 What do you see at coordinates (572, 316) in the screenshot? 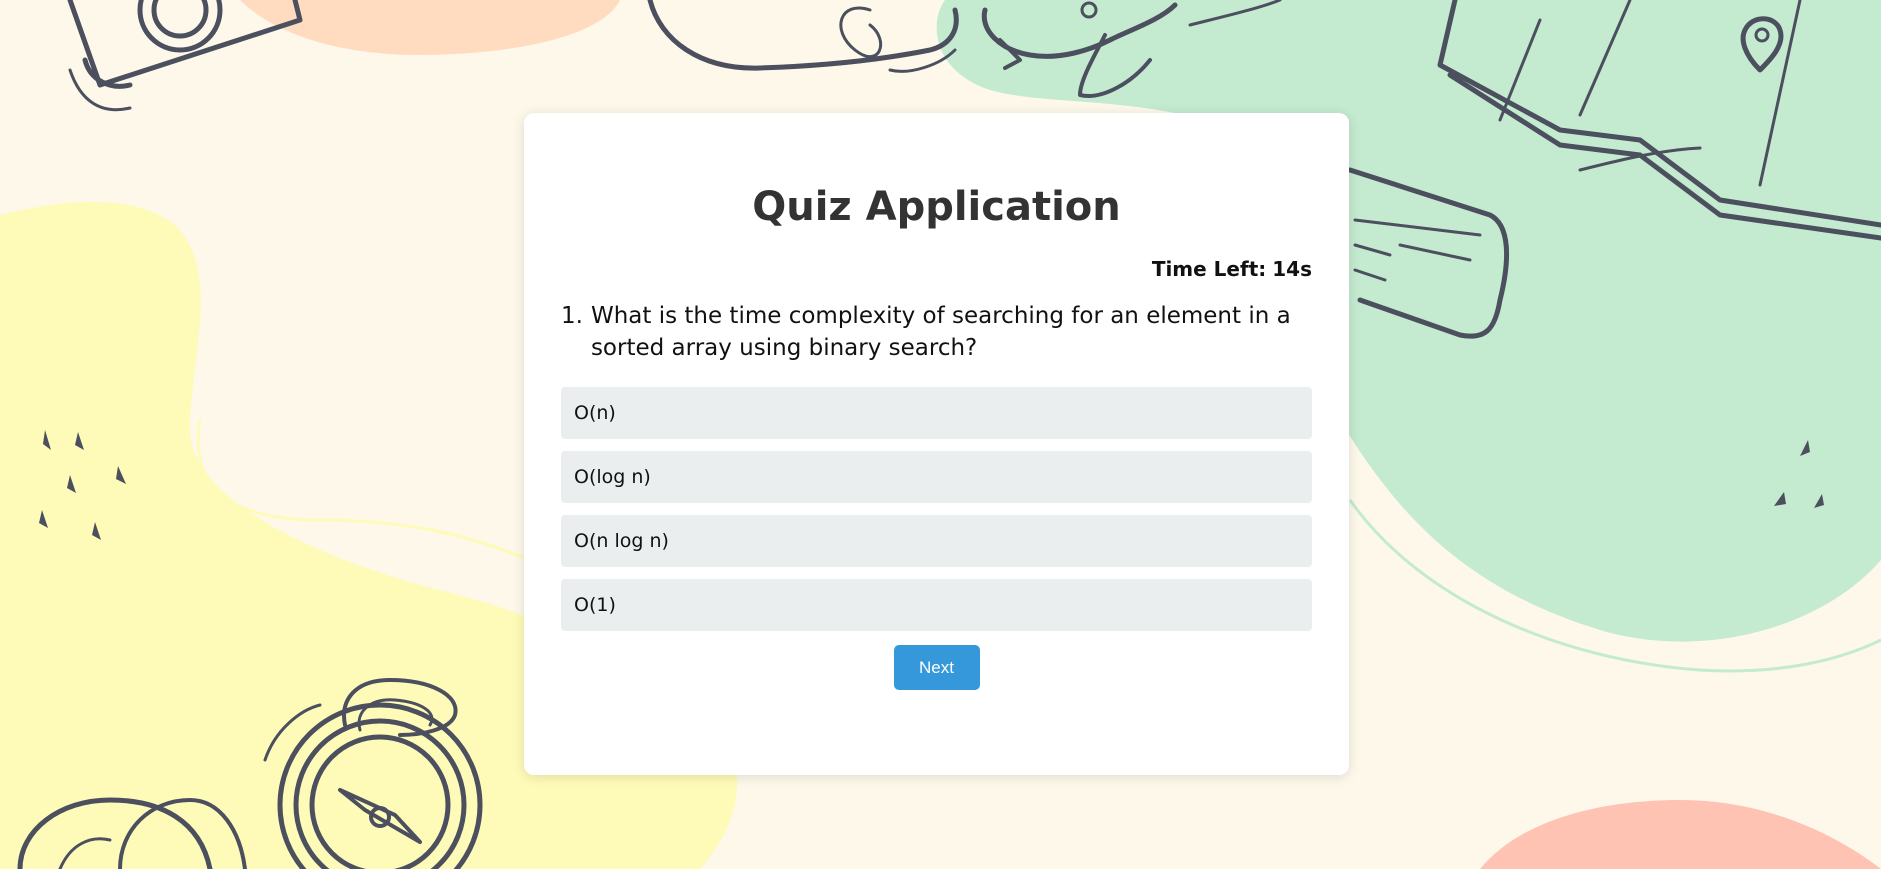
I see `question-number: 1.` at bounding box center [572, 316].